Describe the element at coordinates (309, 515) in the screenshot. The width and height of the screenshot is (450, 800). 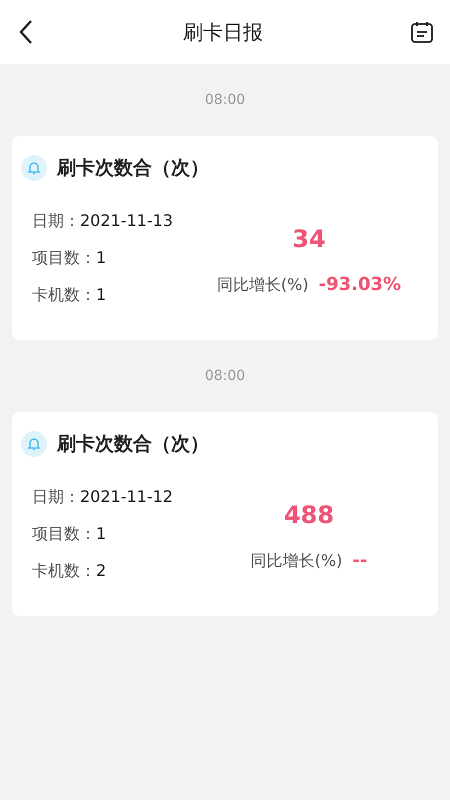
I see `count-value: 488` at that location.